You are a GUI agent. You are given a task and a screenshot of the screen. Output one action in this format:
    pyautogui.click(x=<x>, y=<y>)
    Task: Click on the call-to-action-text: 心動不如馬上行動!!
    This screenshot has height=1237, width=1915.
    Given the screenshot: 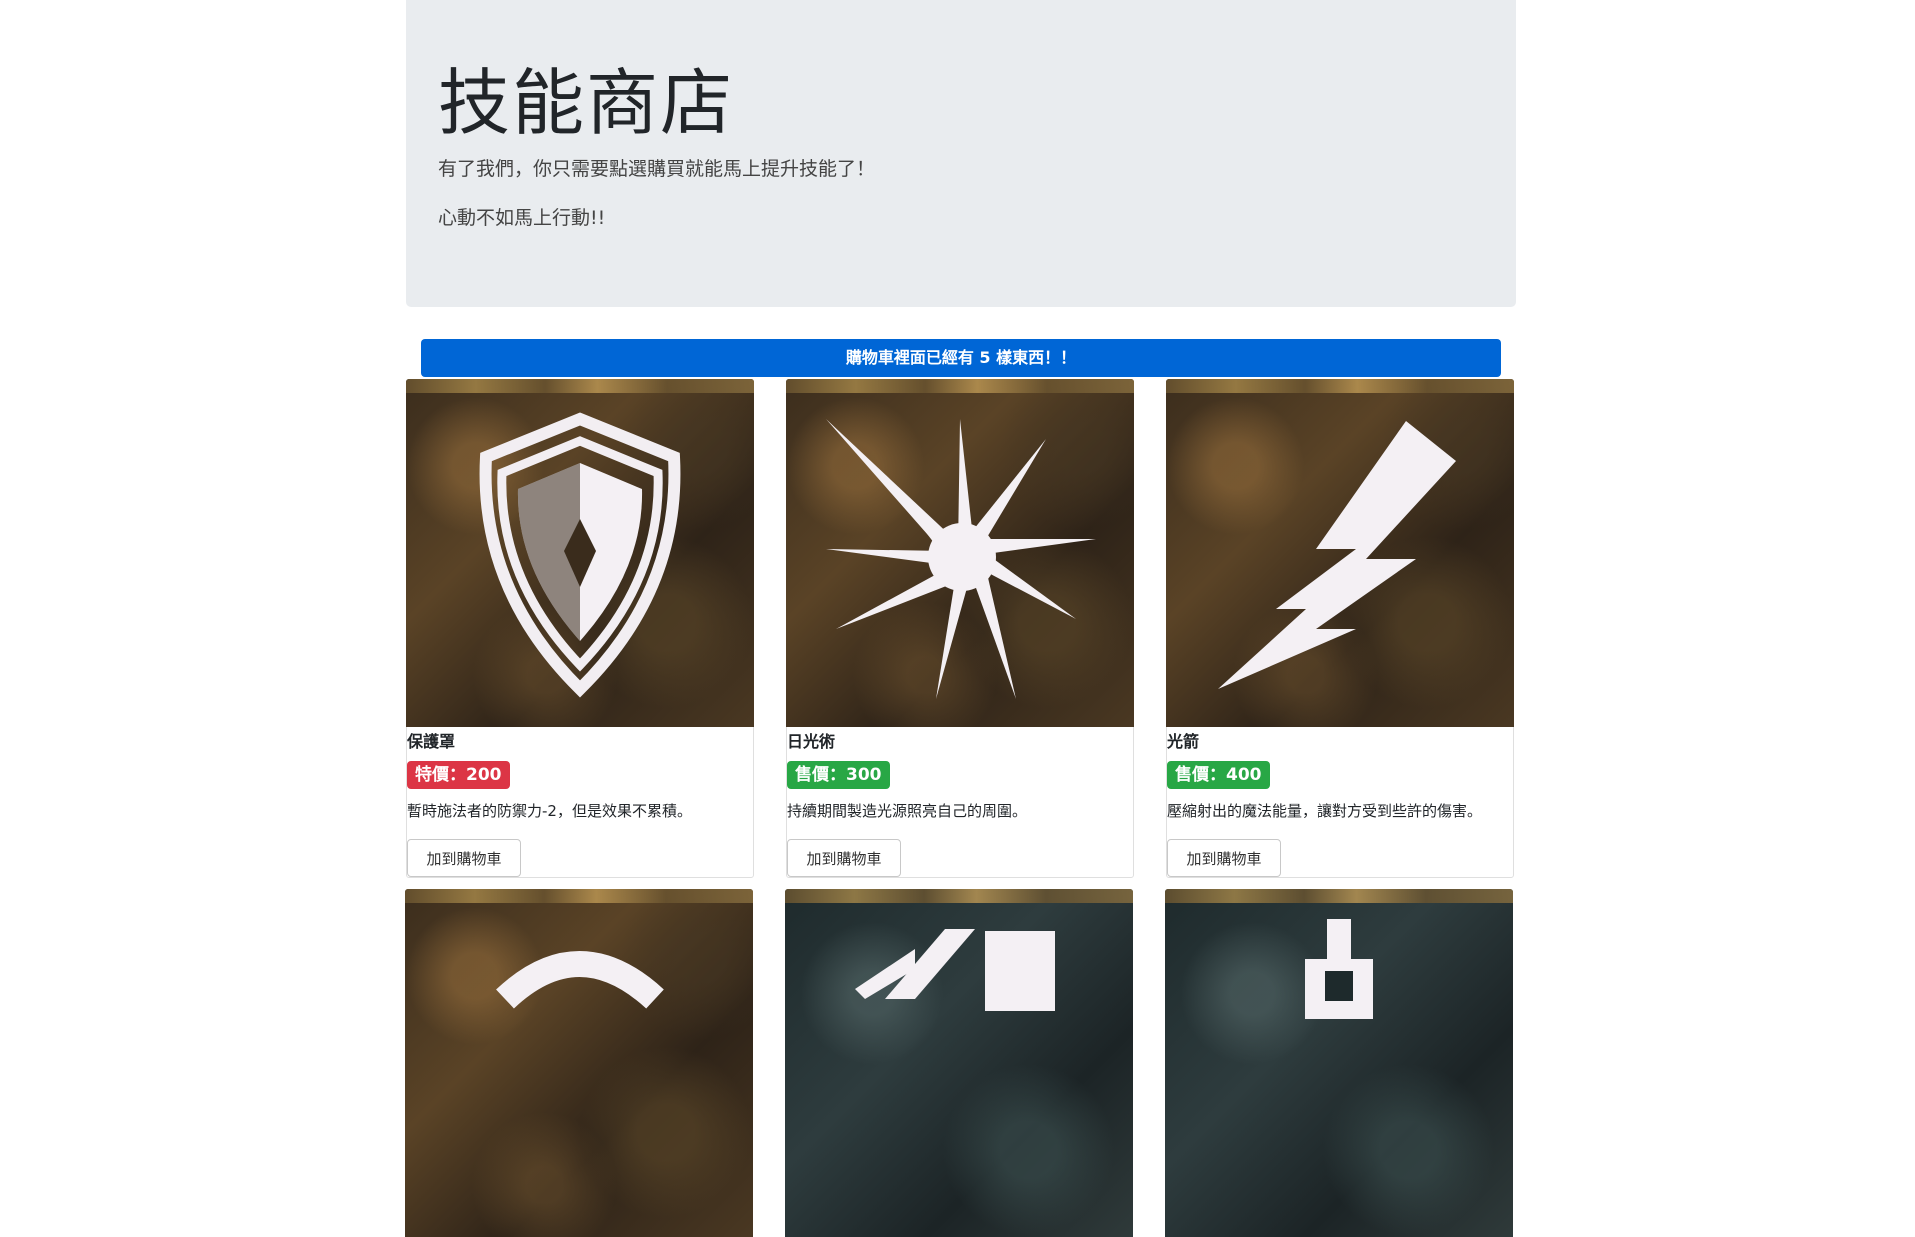 What is the action you would take?
    pyautogui.click(x=522, y=218)
    